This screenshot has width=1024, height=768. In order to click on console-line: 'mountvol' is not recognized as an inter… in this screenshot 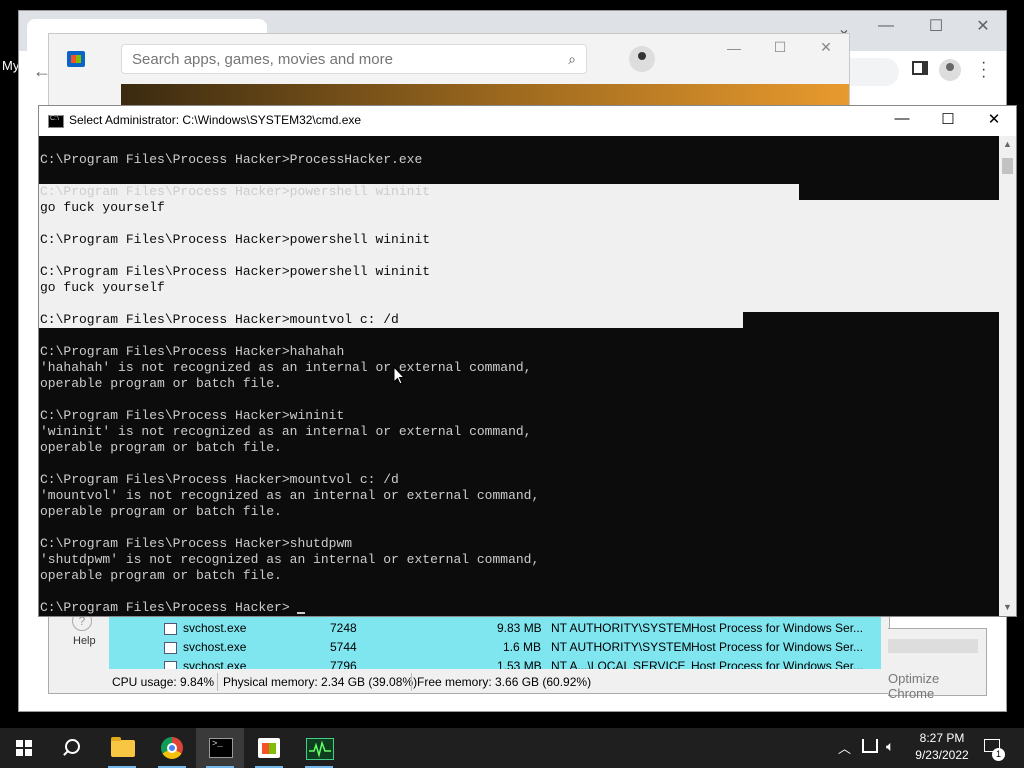, I will do `click(290, 495)`.